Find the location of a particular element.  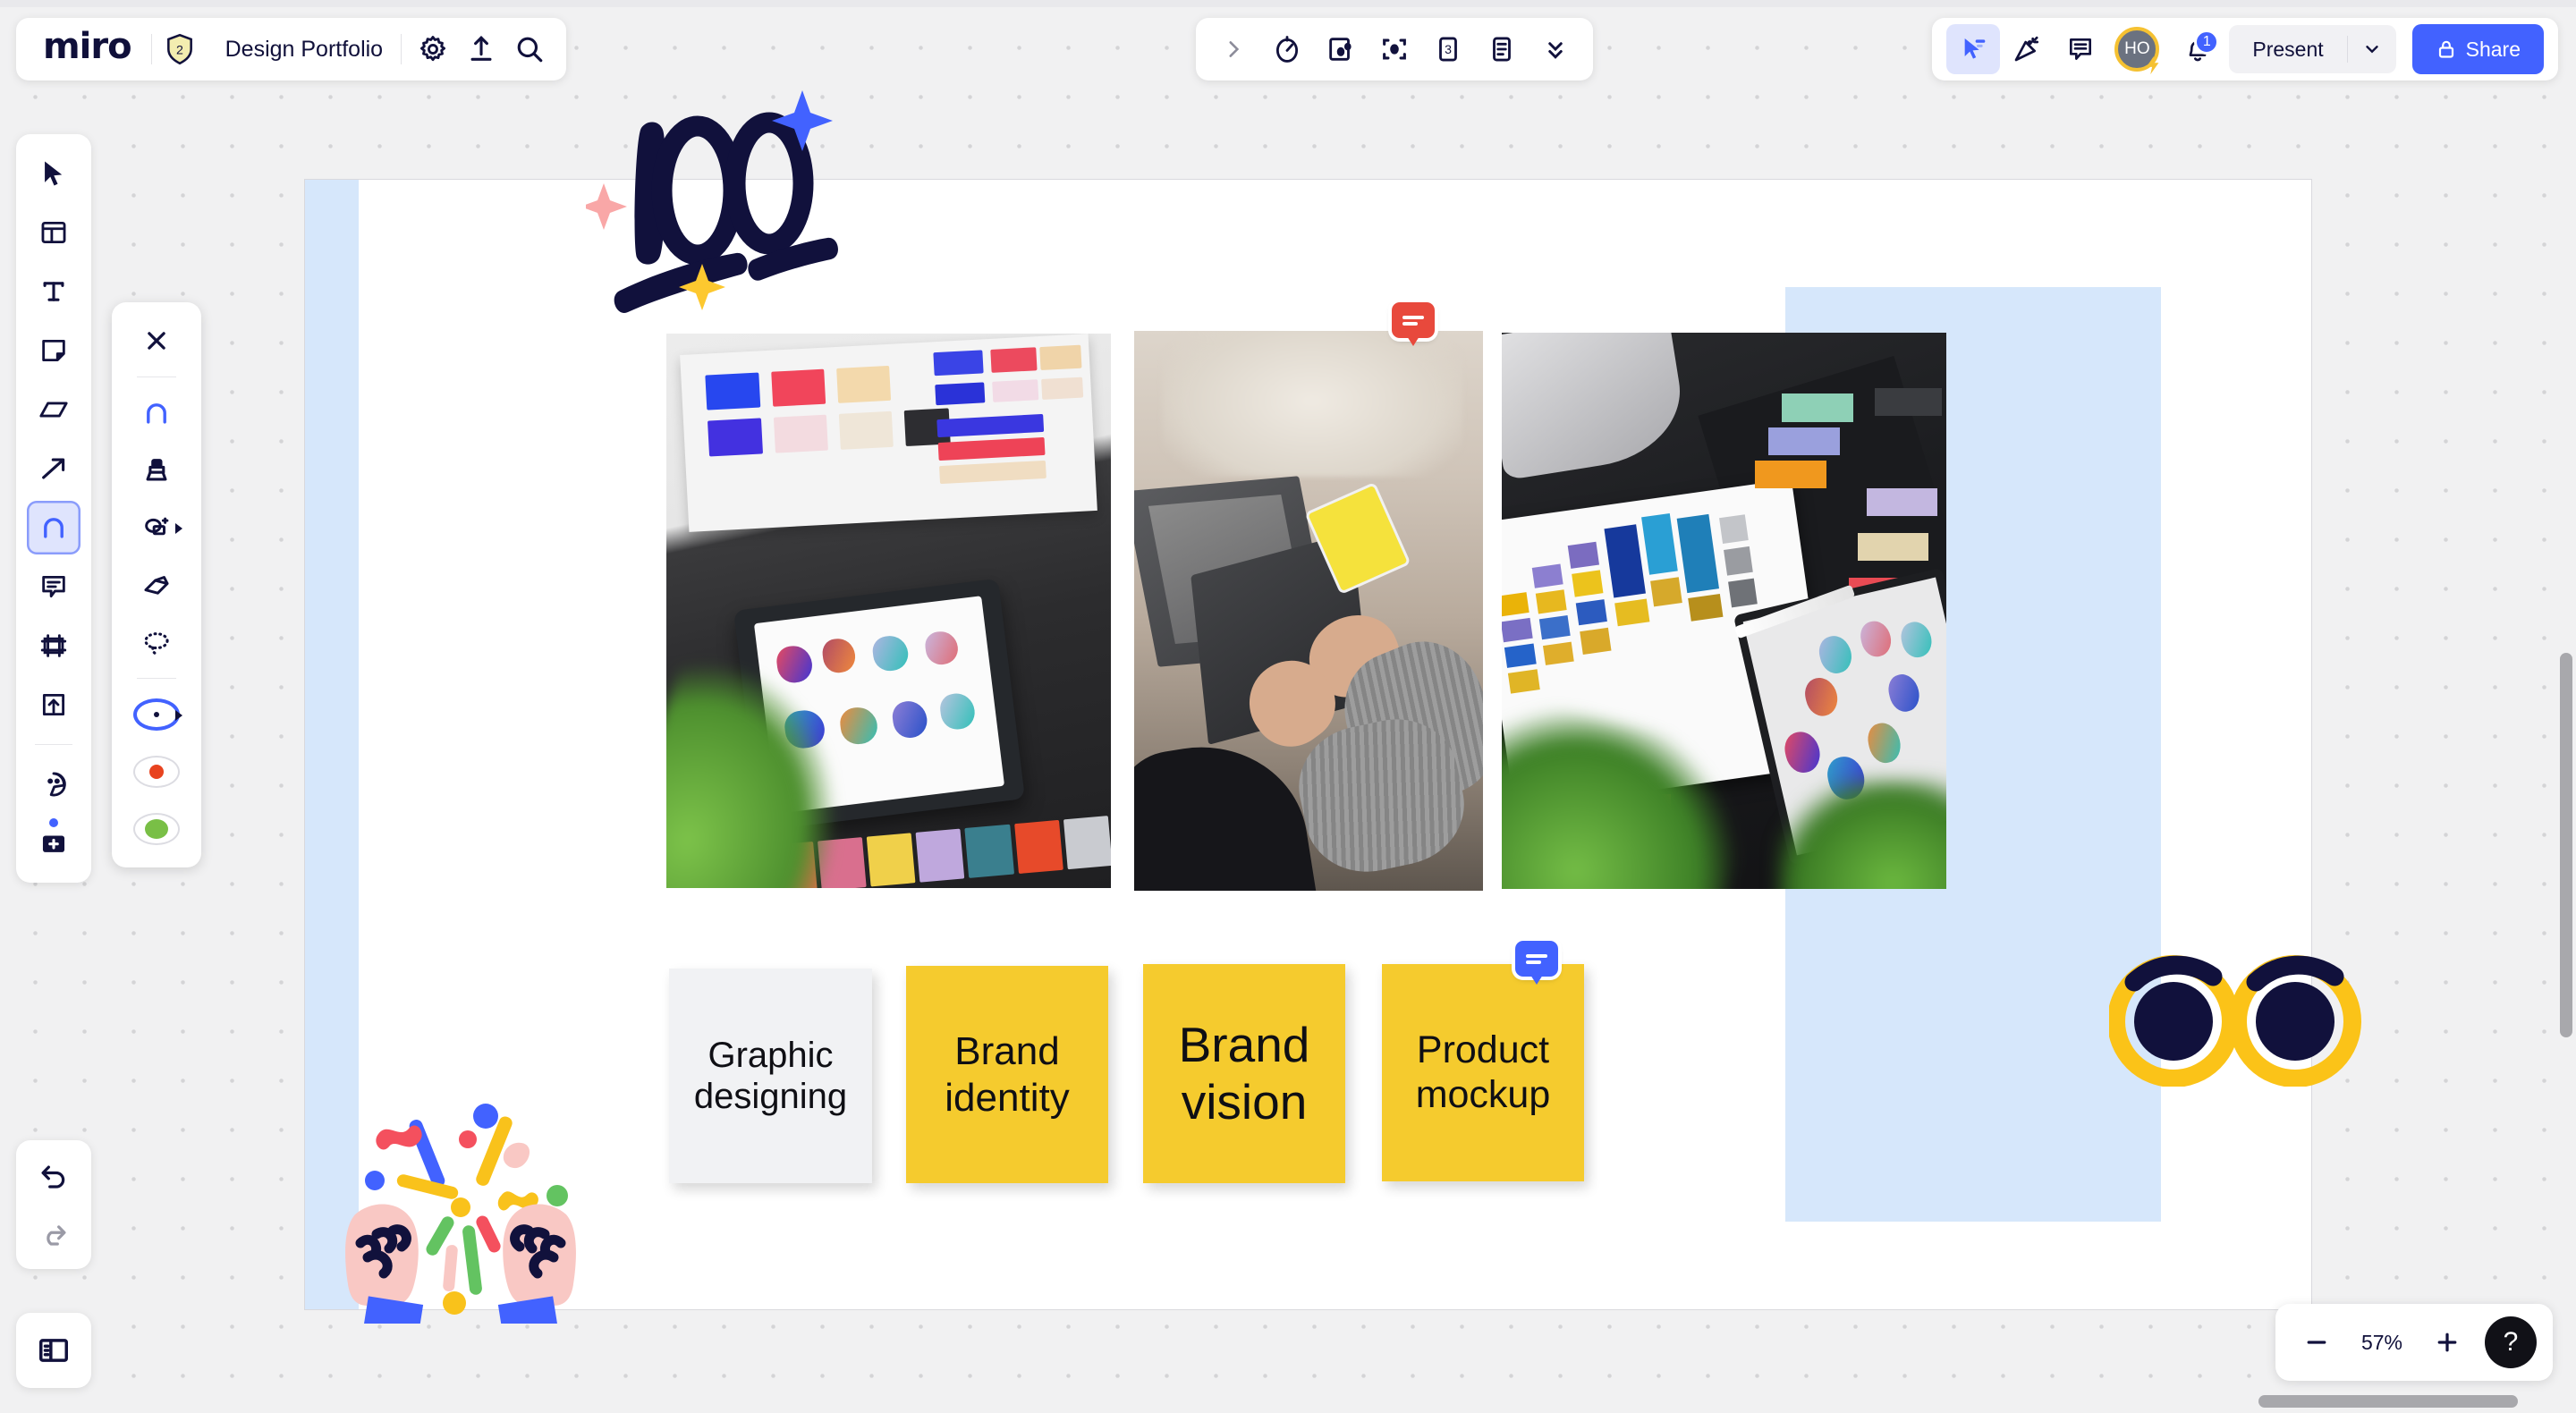

sticky-brand-vision: Brand vision is located at coordinates (1244, 1073).